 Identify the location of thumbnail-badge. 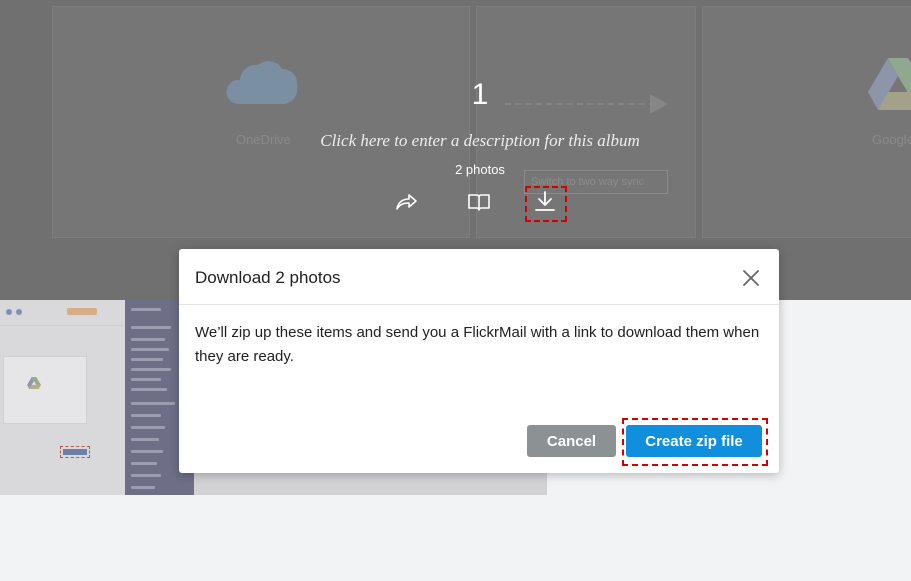
(82, 311).